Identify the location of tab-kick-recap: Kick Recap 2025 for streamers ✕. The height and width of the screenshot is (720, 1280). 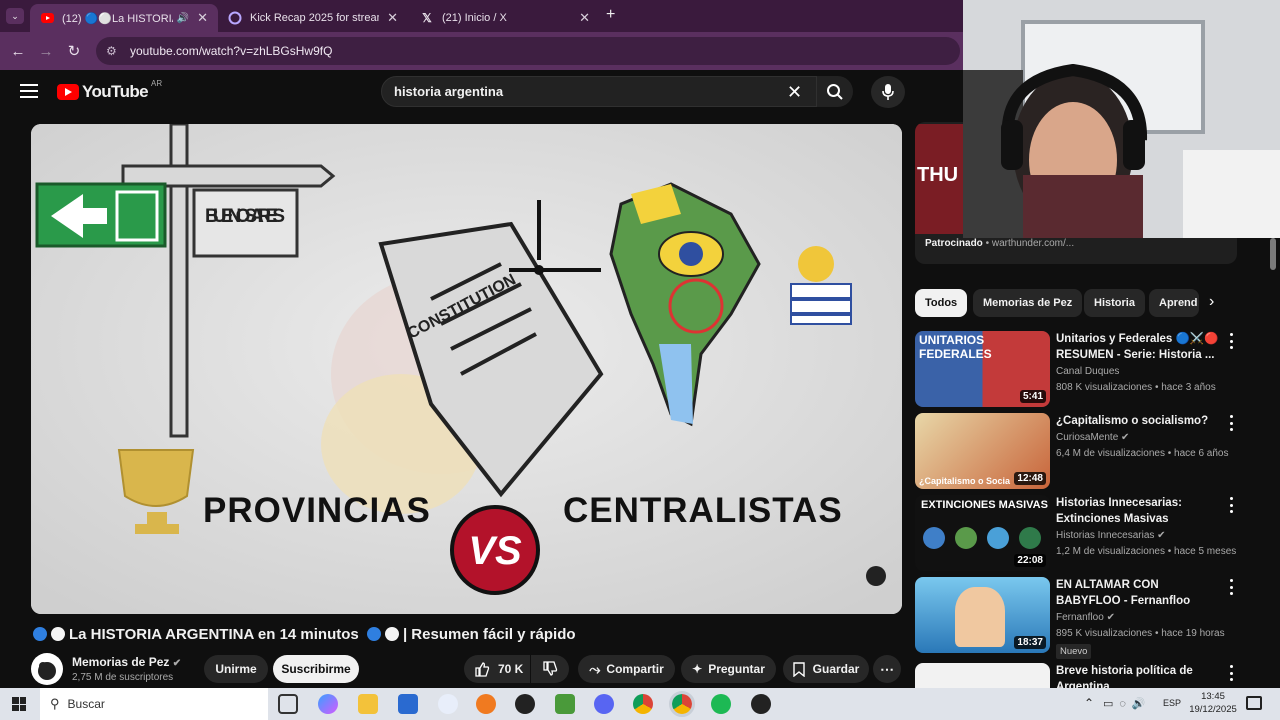
(313, 18).